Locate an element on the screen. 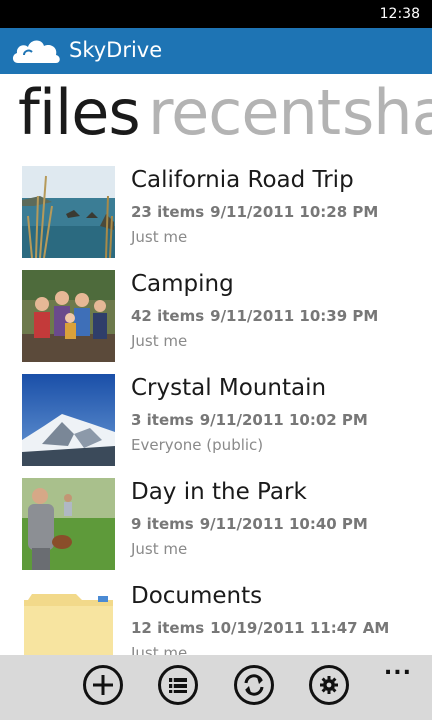 This screenshot has height=720, width=432. title-bar: SkyDrive is located at coordinates (216, 51).